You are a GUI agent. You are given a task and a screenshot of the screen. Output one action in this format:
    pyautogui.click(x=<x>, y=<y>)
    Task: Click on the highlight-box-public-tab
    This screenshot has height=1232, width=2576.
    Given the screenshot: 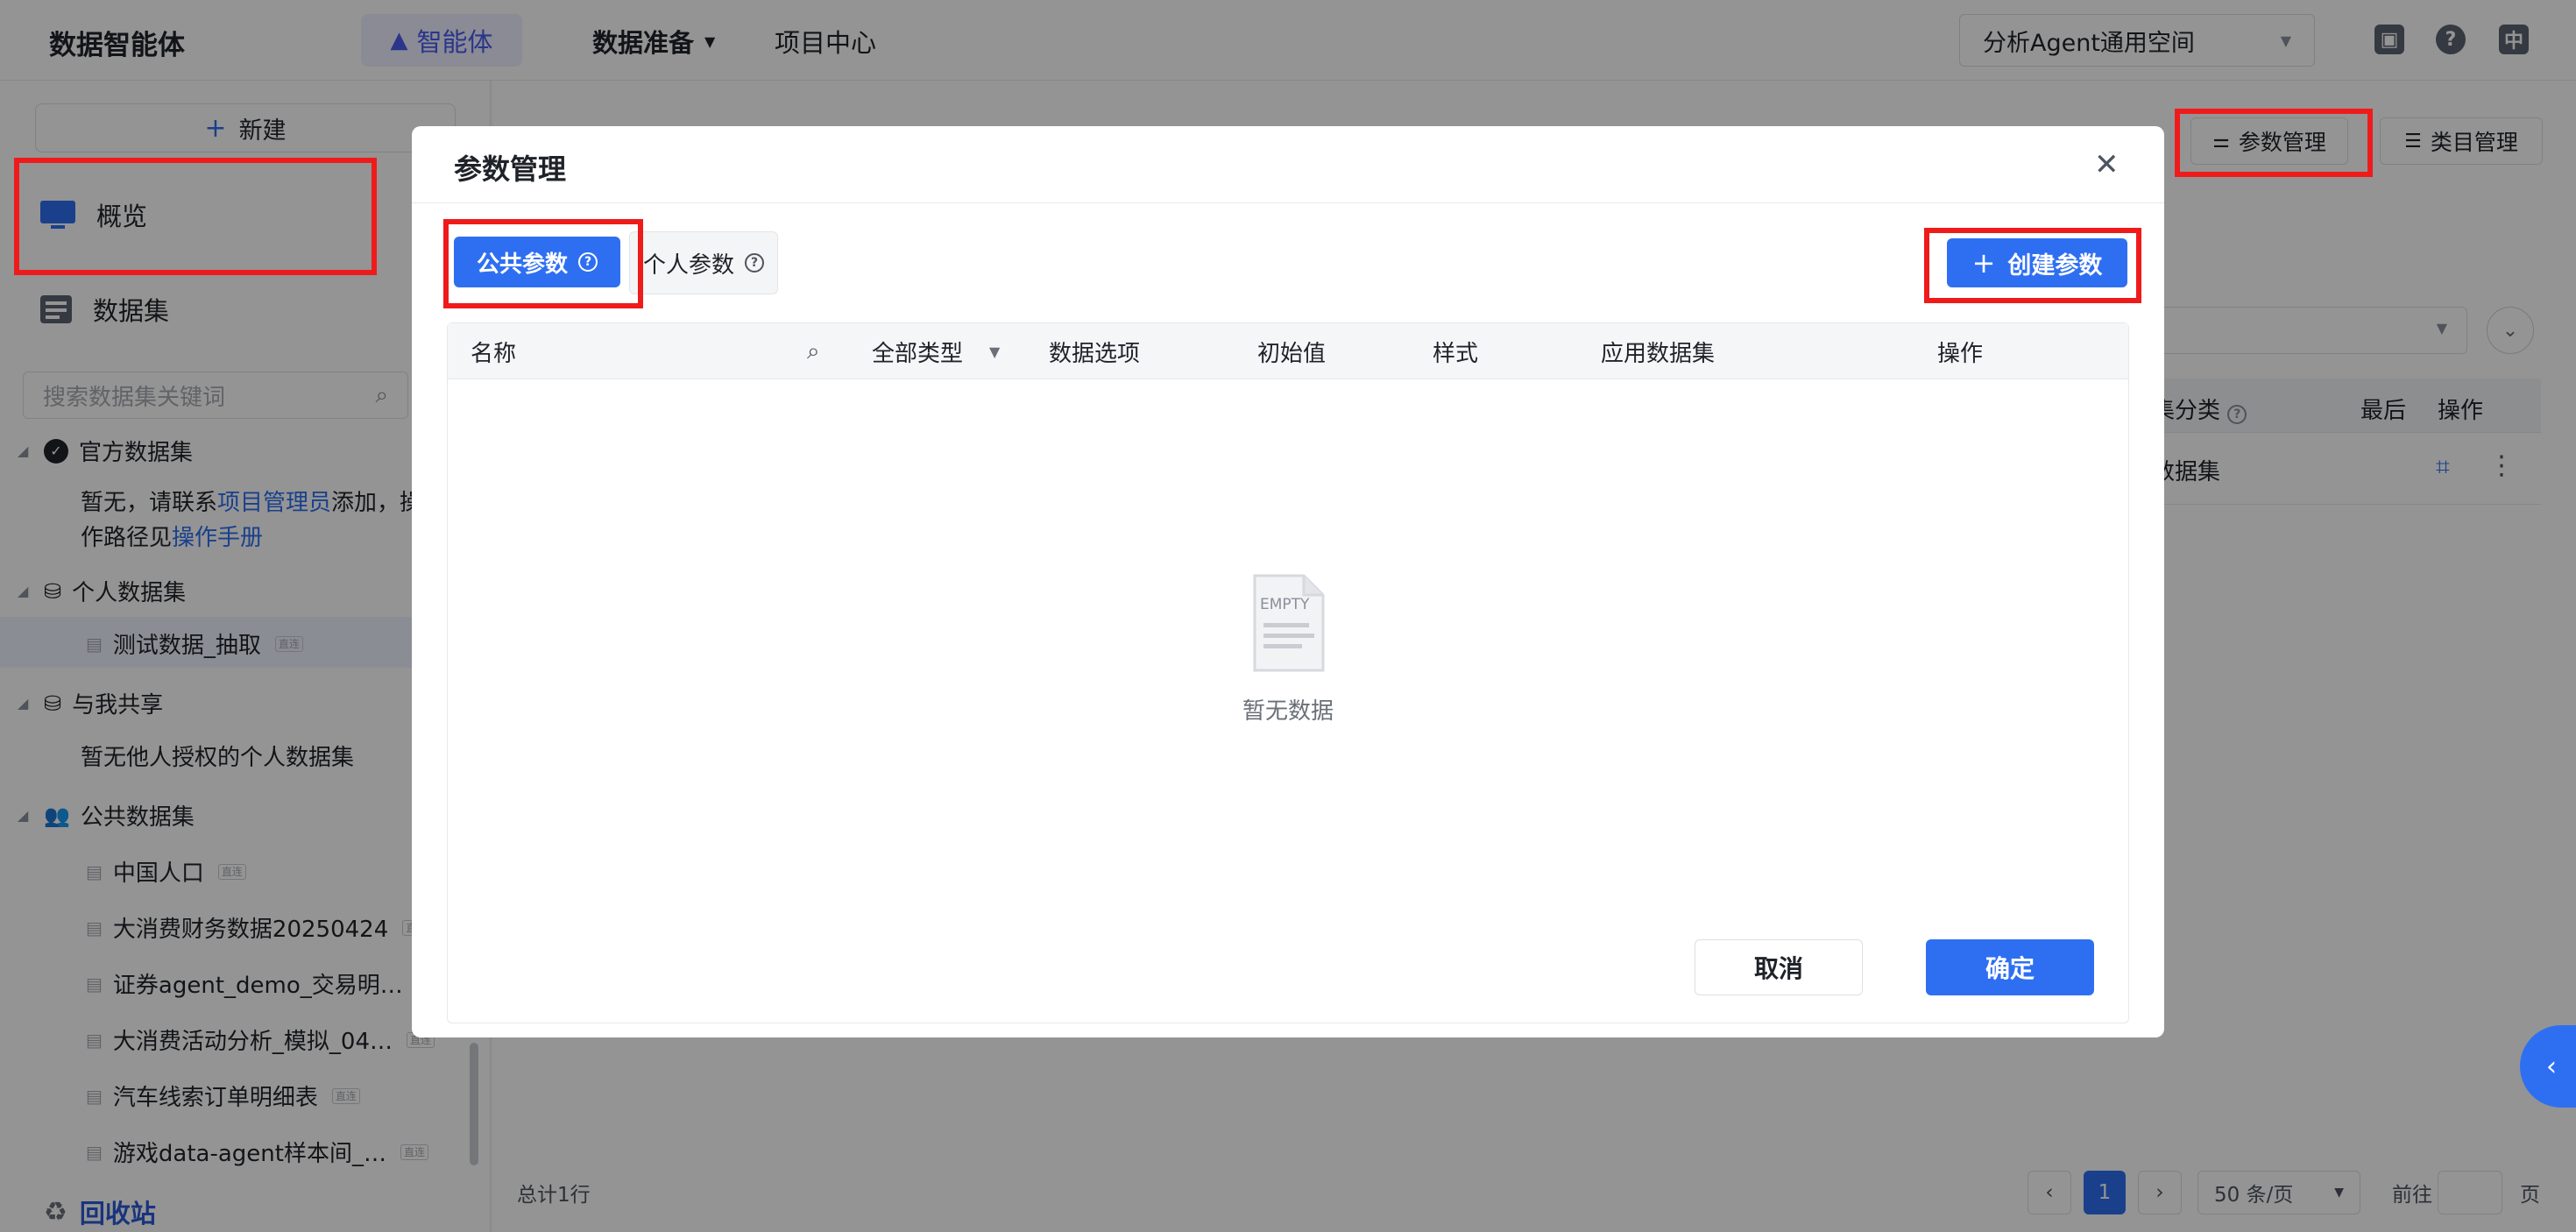 What is the action you would take?
    pyautogui.click(x=543, y=263)
    